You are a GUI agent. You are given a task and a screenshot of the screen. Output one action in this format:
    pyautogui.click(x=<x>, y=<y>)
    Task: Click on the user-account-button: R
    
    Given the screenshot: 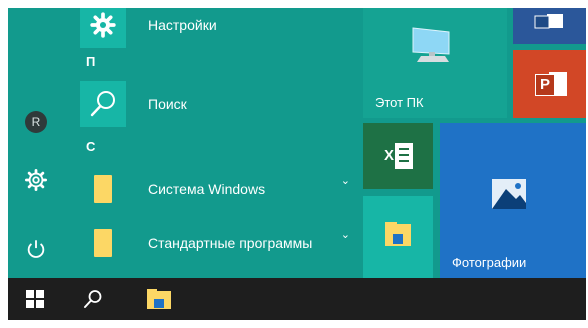 What is the action you would take?
    pyautogui.click(x=36, y=122)
    